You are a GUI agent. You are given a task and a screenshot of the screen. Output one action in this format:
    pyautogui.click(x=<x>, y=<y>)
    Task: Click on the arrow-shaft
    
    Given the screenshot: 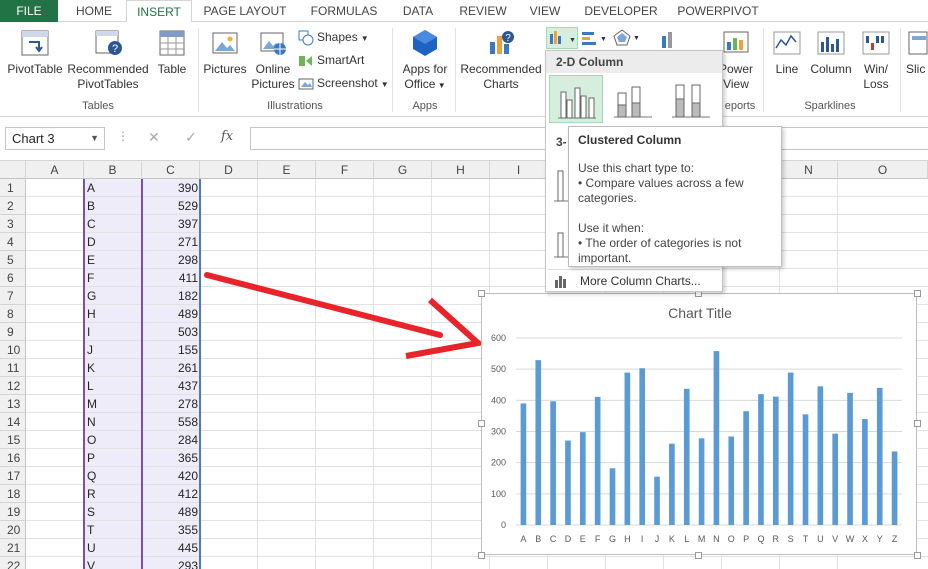 What is the action you would take?
    pyautogui.click(x=323, y=305)
    